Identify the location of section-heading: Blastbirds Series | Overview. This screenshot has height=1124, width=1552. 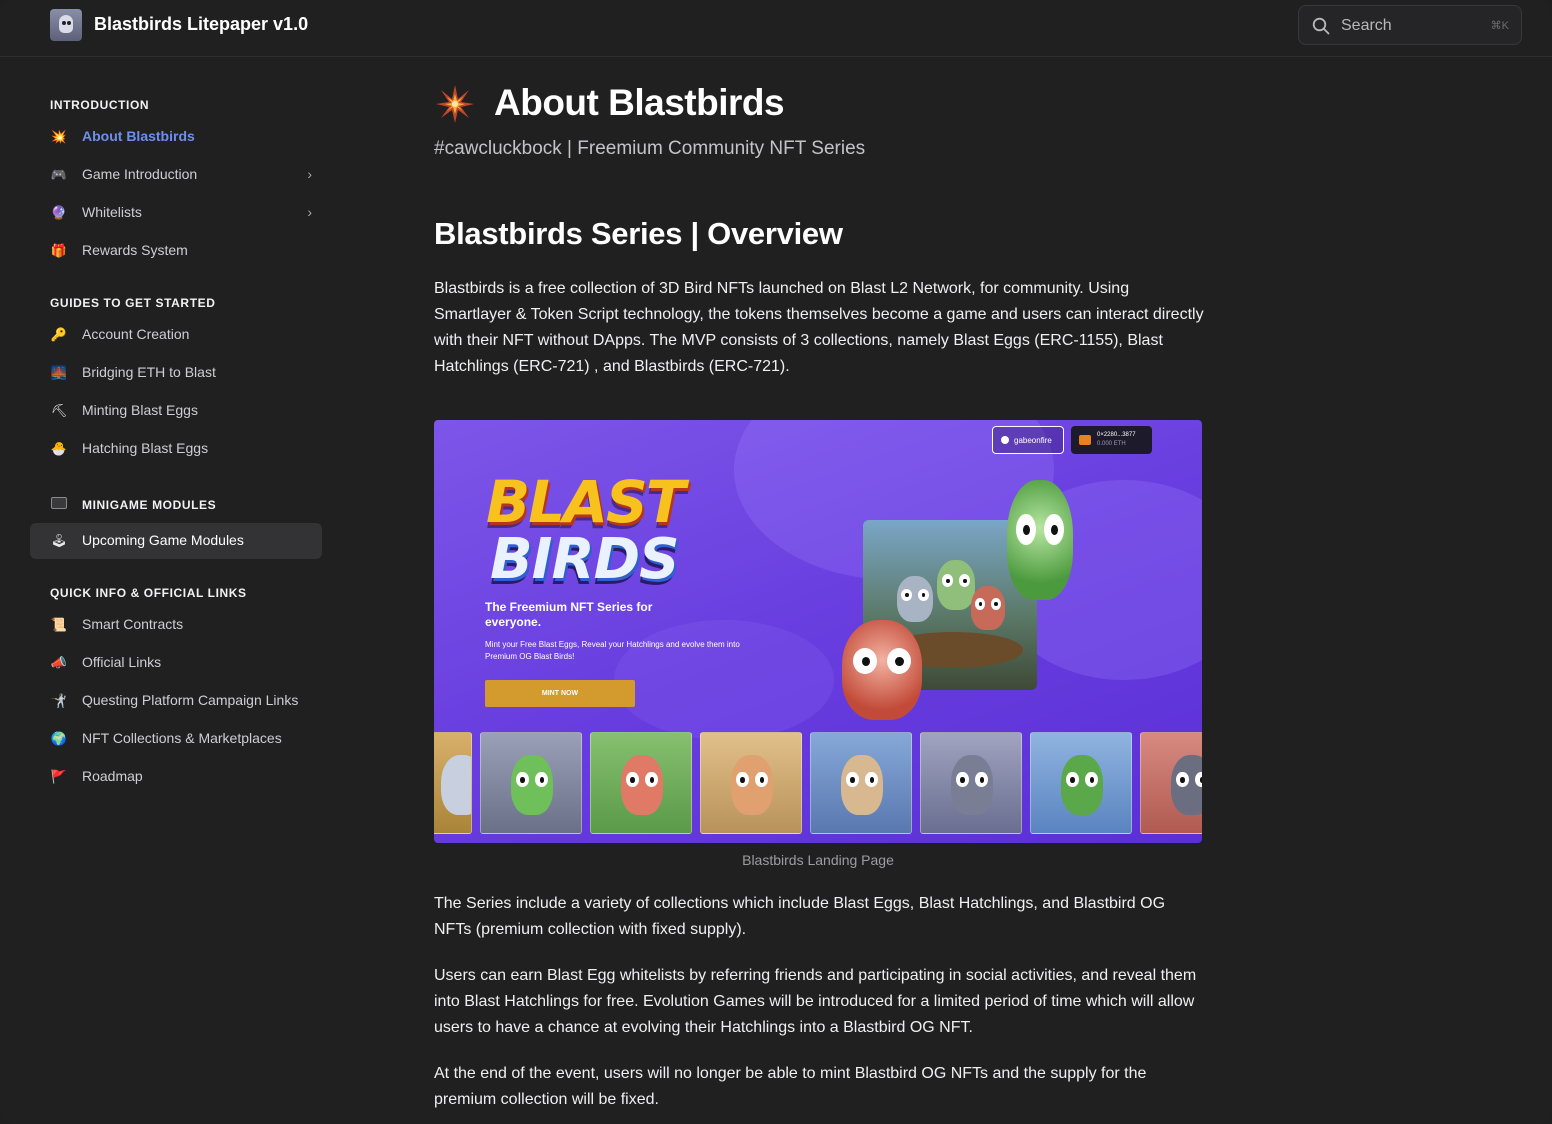
(638, 233).